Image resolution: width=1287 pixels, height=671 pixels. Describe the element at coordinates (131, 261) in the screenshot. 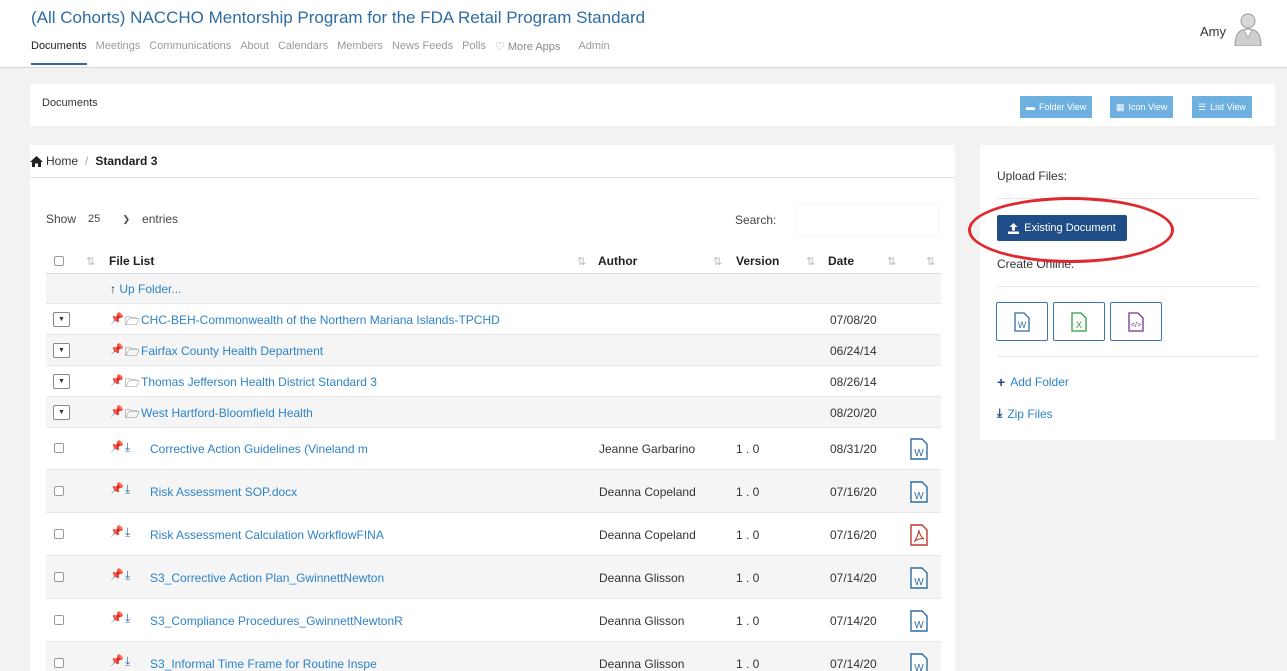

I see `column-file-list: File List` at that location.